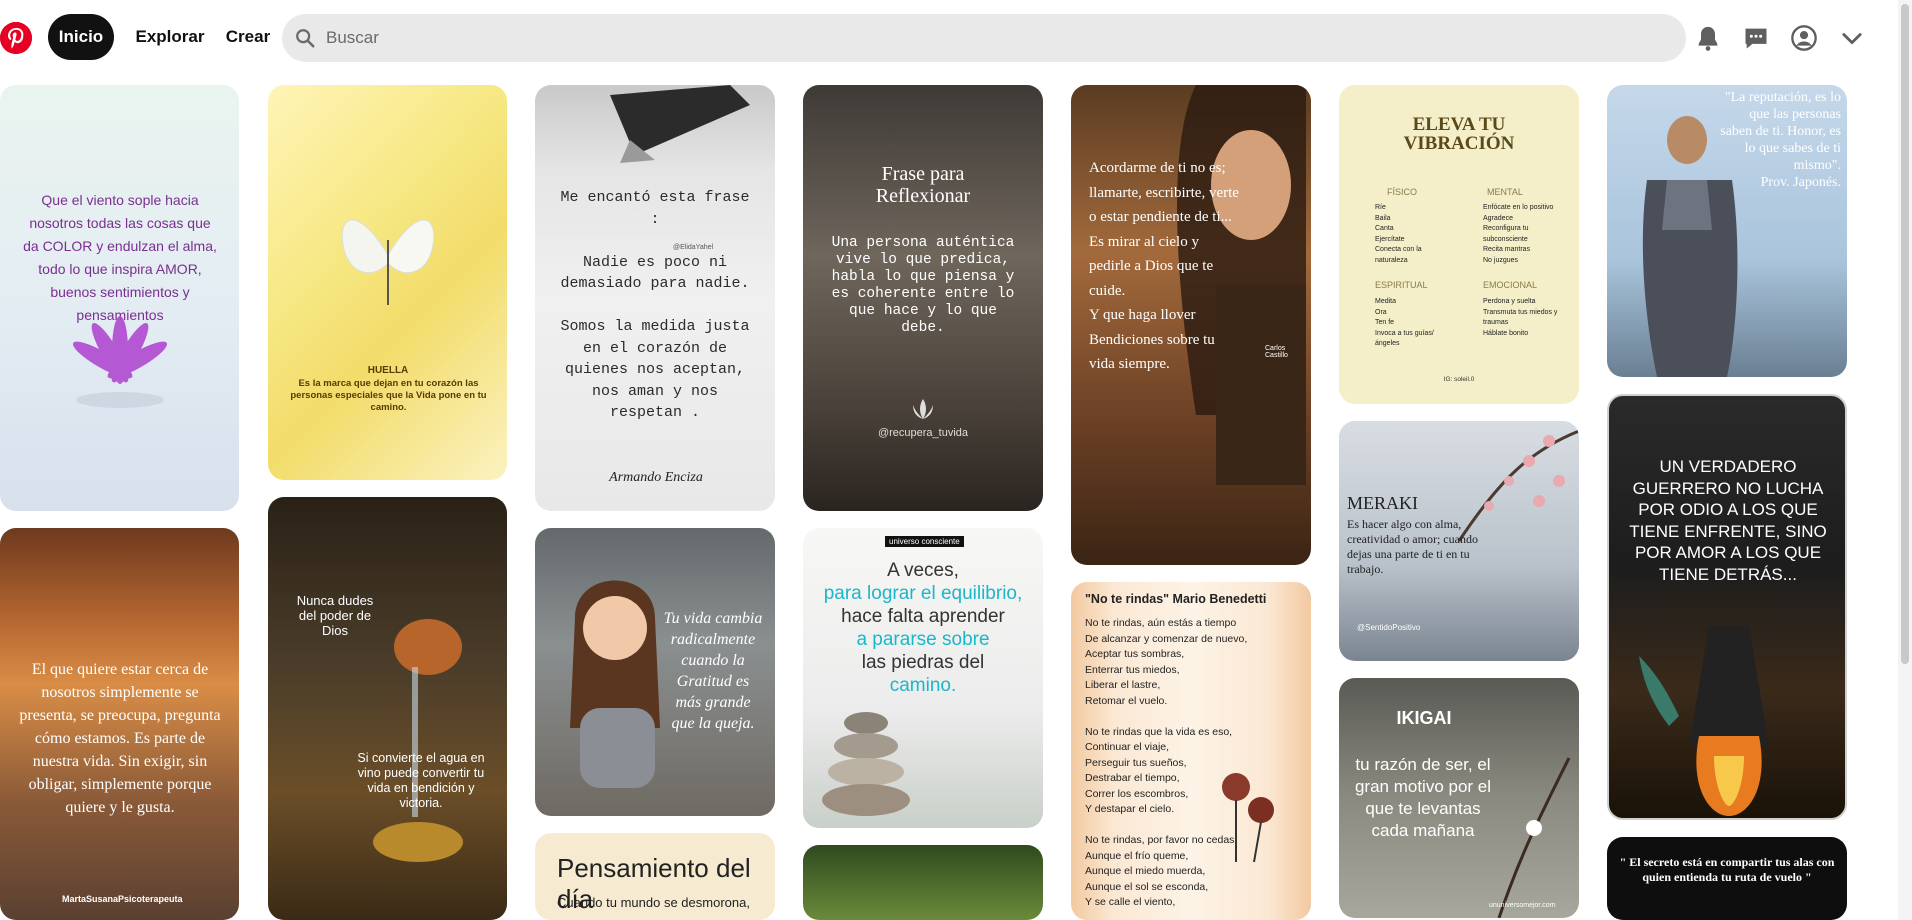 The image size is (1912, 920). Describe the element at coordinates (1756, 38) in the screenshot. I see `chat-icon` at that location.